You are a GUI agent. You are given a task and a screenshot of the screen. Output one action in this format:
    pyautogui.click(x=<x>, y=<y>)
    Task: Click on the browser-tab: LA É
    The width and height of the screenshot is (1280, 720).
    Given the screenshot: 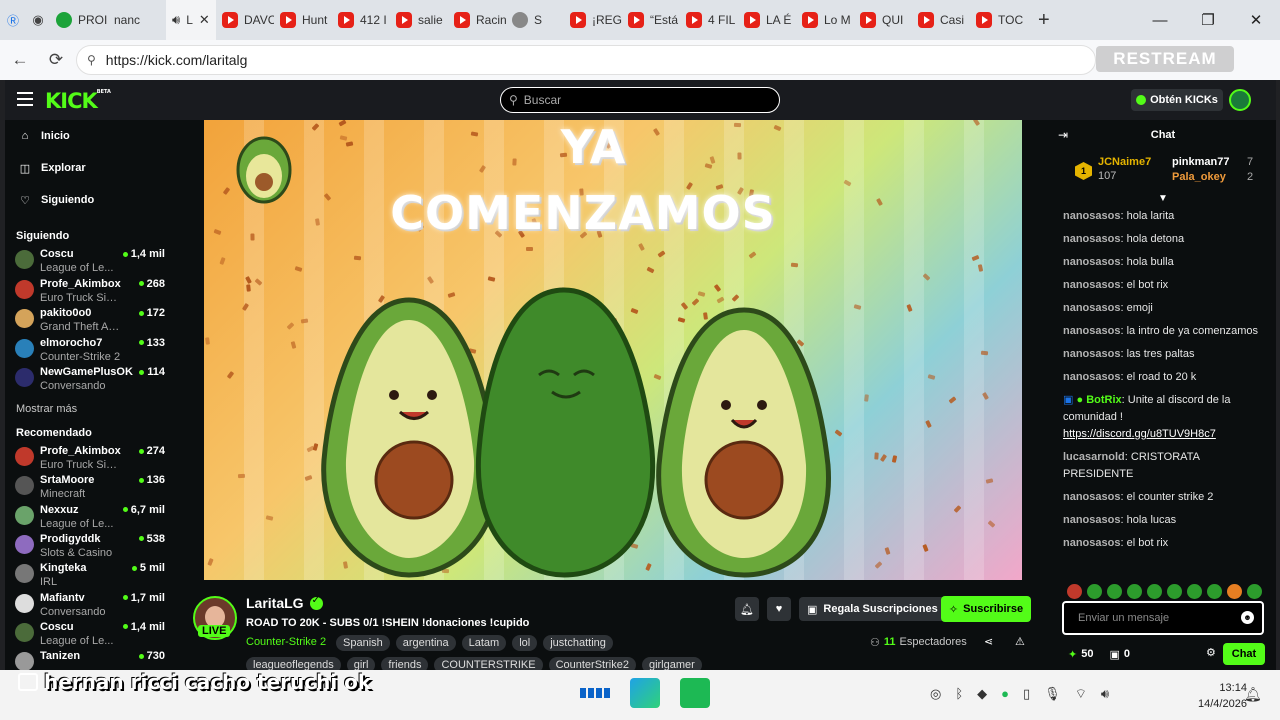 What is the action you would take?
    pyautogui.click(x=767, y=20)
    